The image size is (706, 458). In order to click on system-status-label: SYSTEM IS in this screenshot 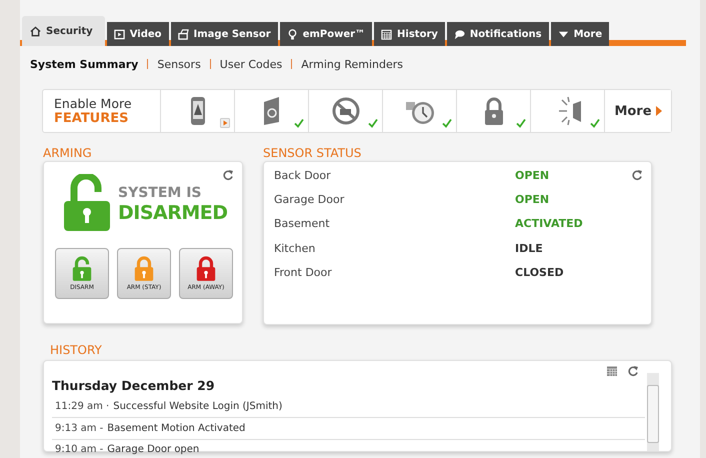, I will do `click(160, 193)`.